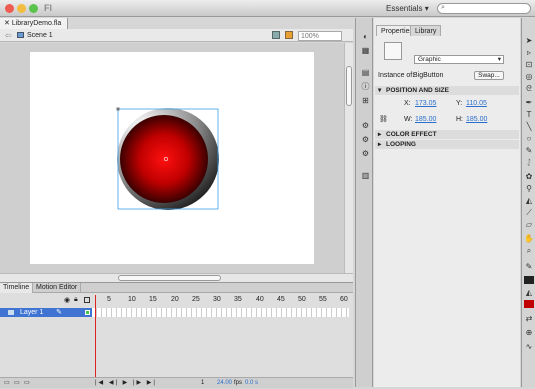 Image resolution: width=535 pixels, height=389 pixels. What do you see at coordinates (11, 312) in the screenshot?
I see `layer-icon` at bounding box center [11, 312].